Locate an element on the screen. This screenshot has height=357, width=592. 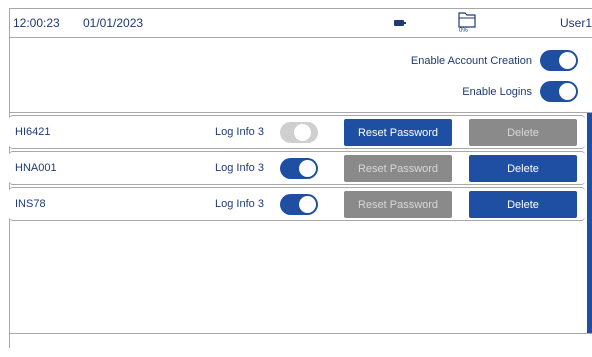
account-creation-label: Enable Account Creation is located at coordinates (471, 60).